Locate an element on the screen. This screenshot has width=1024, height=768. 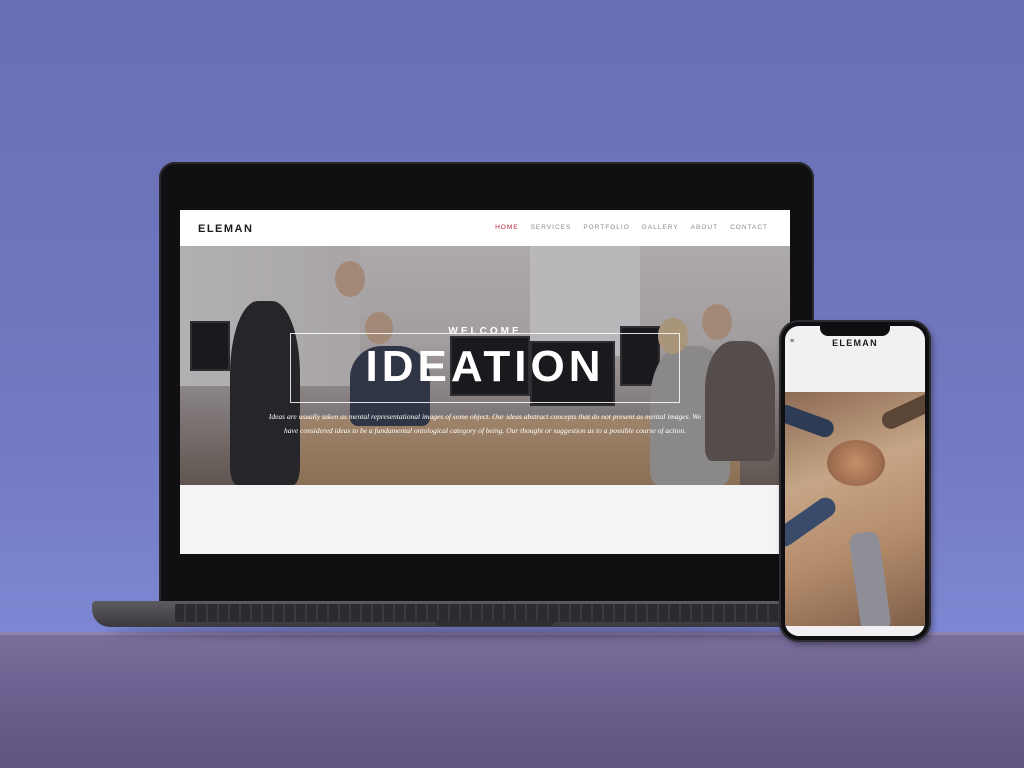
phone-hero-image is located at coordinates (855, 512).